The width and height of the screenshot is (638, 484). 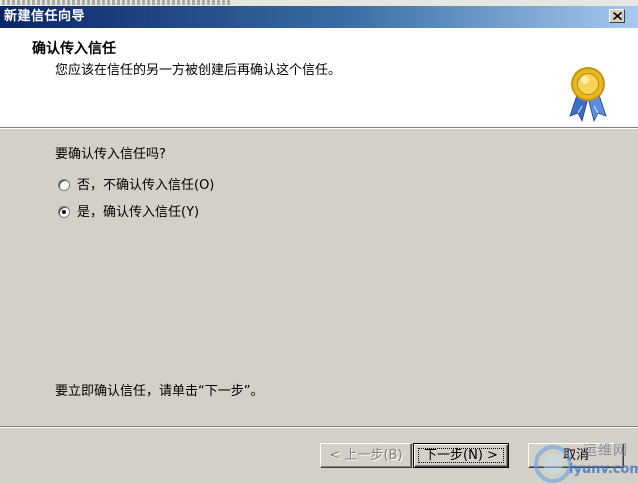 What do you see at coordinates (138, 212) in the screenshot?
I see `radio-label-yes: 是，确认传入信任(Y)` at bounding box center [138, 212].